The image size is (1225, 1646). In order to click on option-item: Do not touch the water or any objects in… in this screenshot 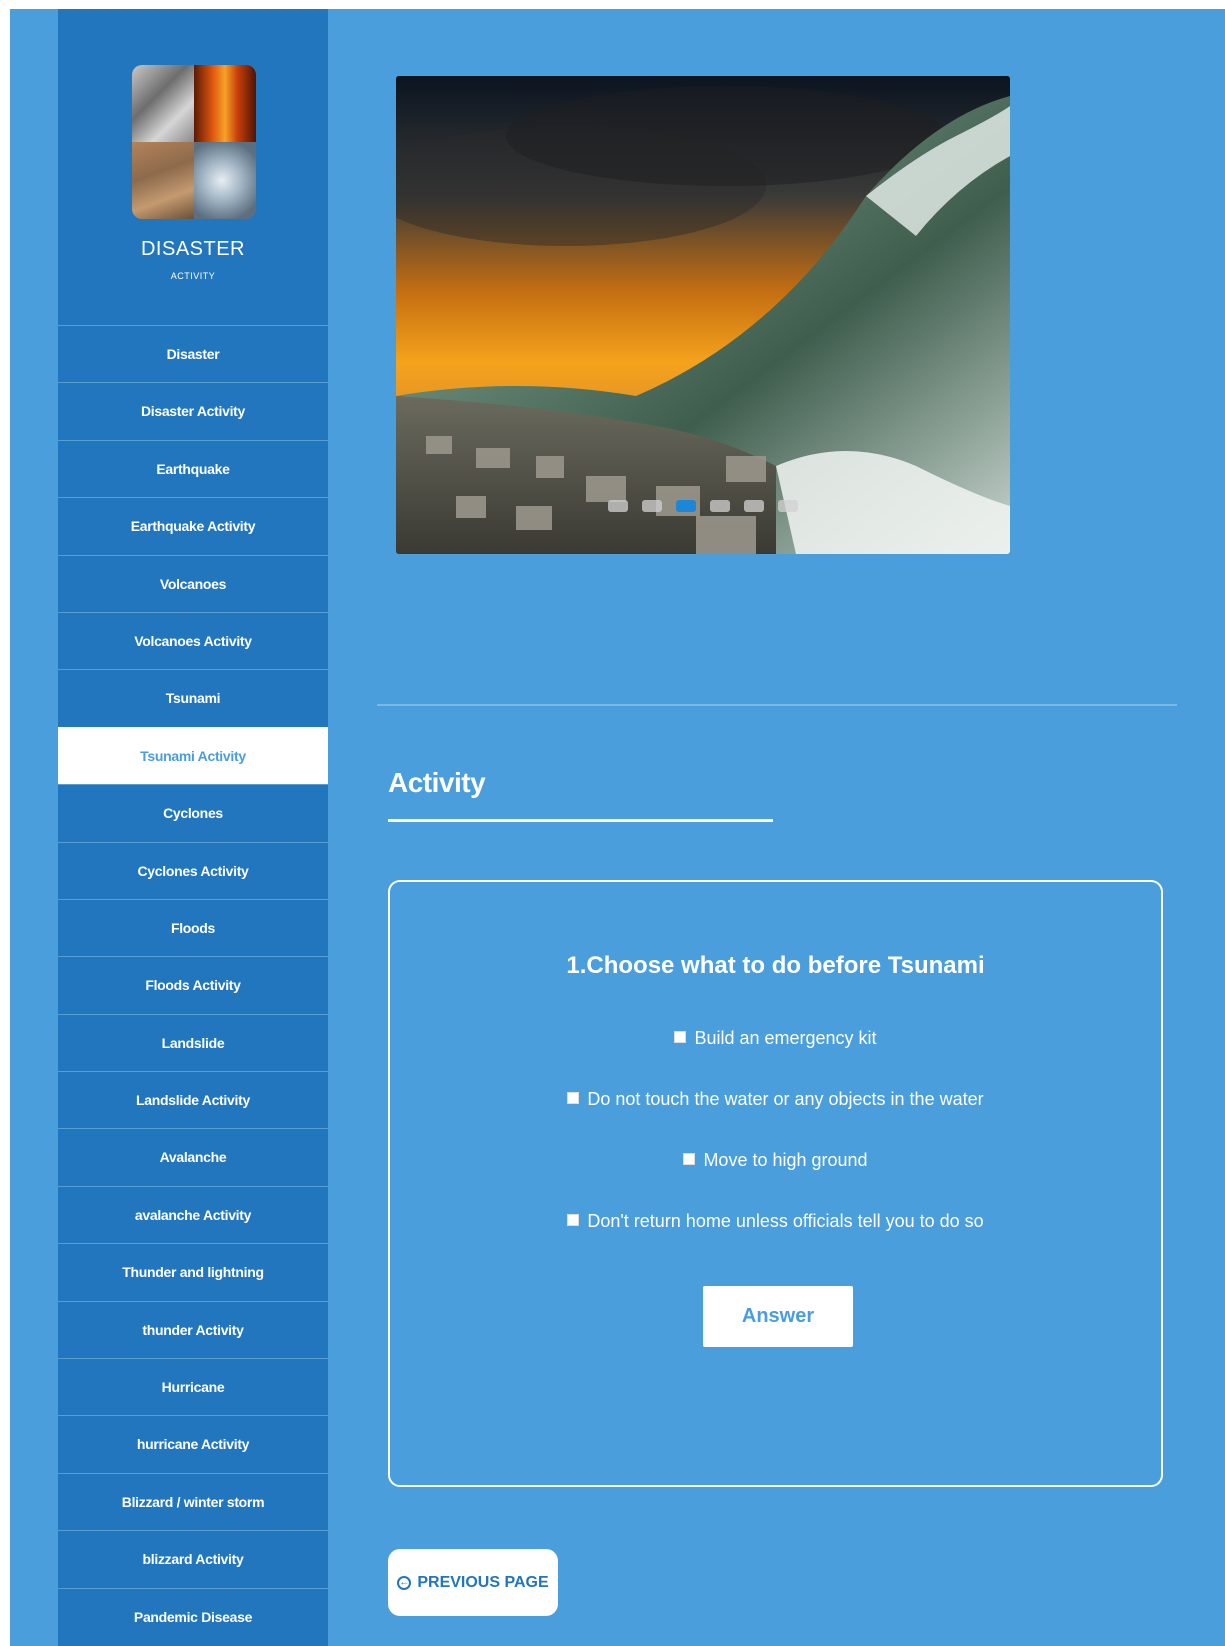, I will do `click(775, 1099)`.